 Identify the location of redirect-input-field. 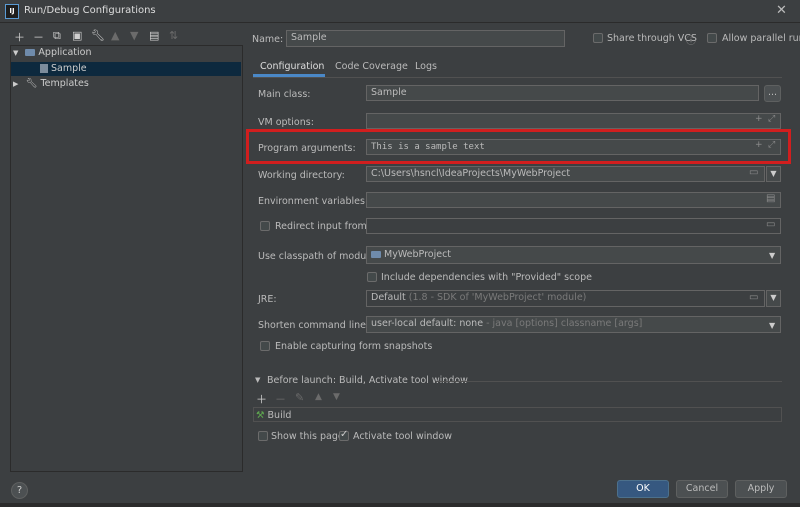
(573, 226).